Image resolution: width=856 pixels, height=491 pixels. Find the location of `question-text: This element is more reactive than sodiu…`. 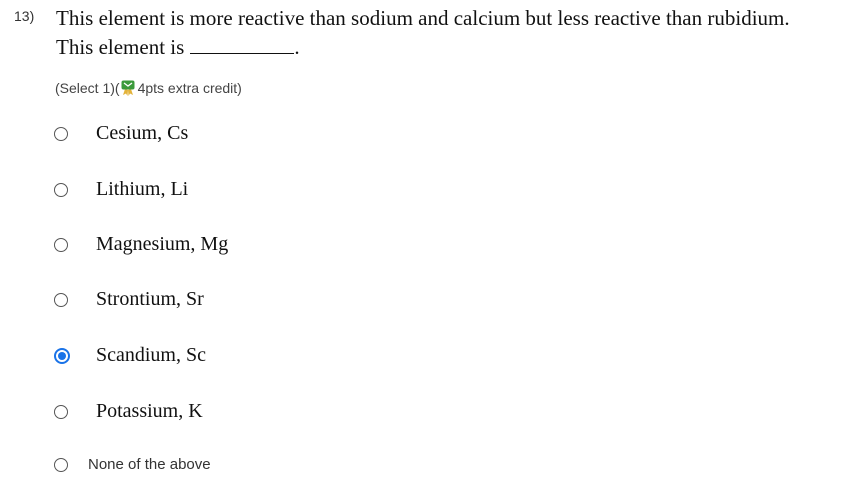

question-text: This element is more reactive than sodiu… is located at coordinates (436, 33).